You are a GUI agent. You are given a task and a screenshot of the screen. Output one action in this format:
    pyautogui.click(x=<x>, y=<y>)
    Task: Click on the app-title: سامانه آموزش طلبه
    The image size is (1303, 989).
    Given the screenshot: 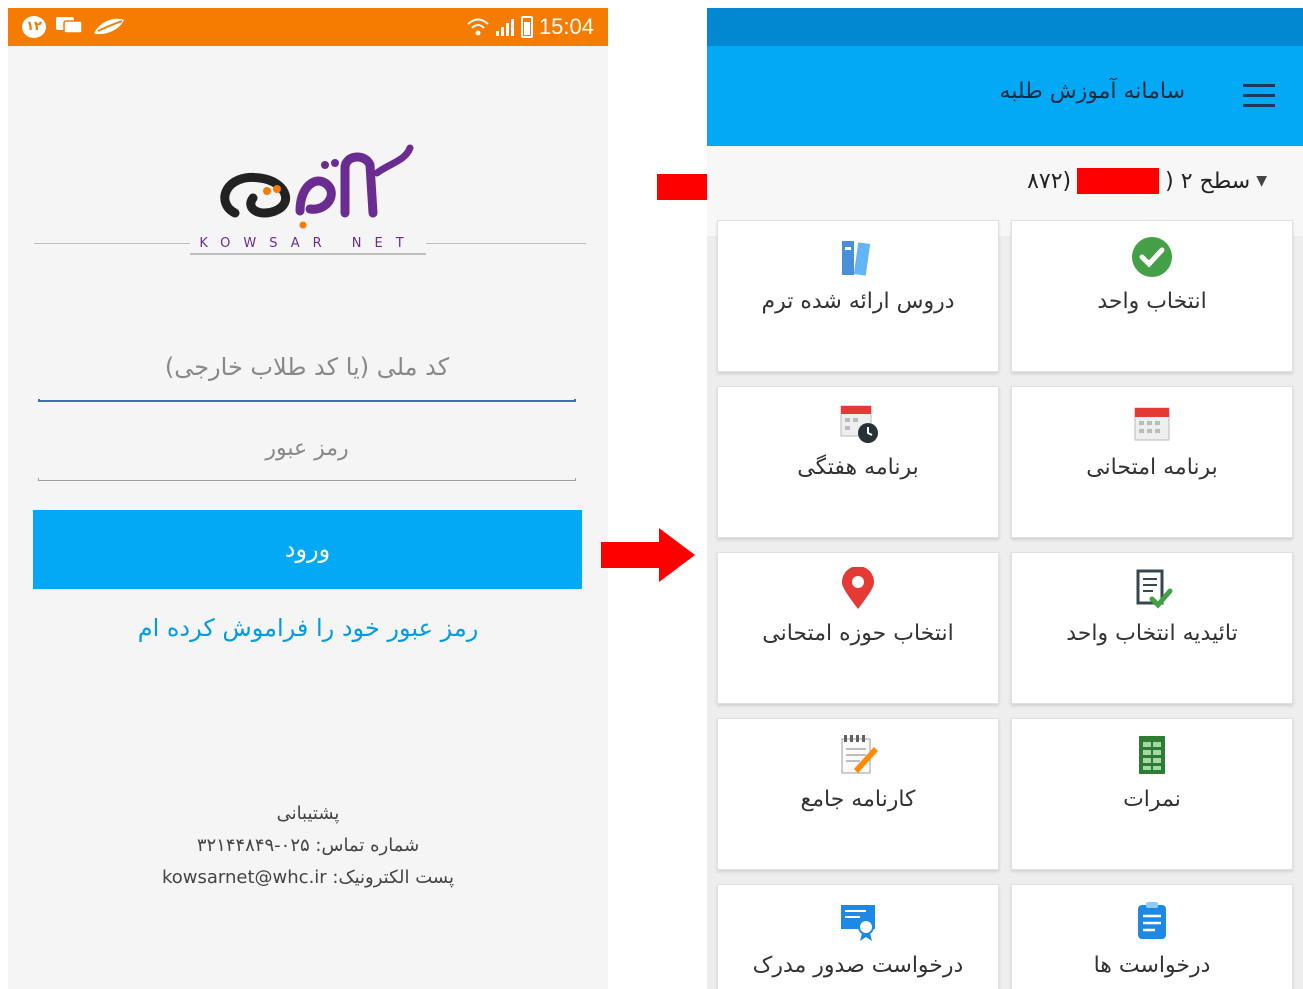 What is the action you would take?
    pyautogui.click(x=1092, y=91)
    